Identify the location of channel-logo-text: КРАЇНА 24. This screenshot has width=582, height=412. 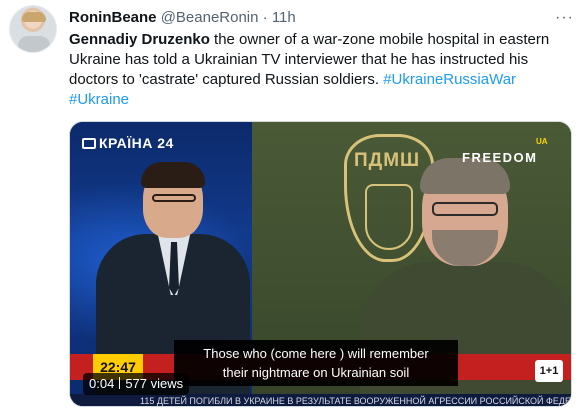
(136, 143).